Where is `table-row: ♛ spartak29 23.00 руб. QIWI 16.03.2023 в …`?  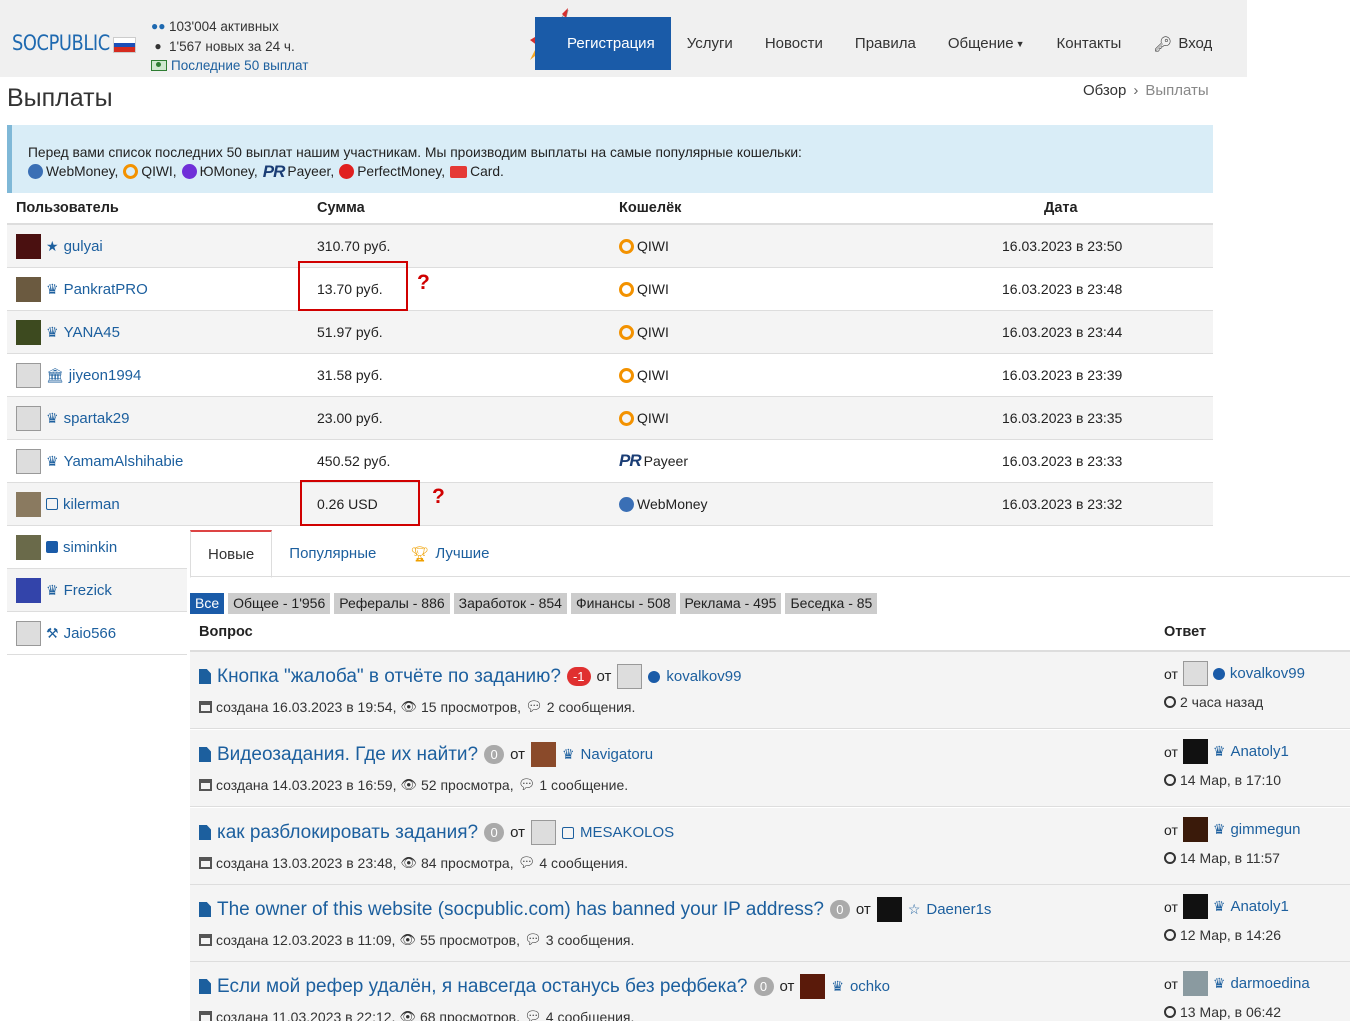
table-row: ♛ spartak29 23.00 руб. QIWI 16.03.2023 в … is located at coordinates (610, 418).